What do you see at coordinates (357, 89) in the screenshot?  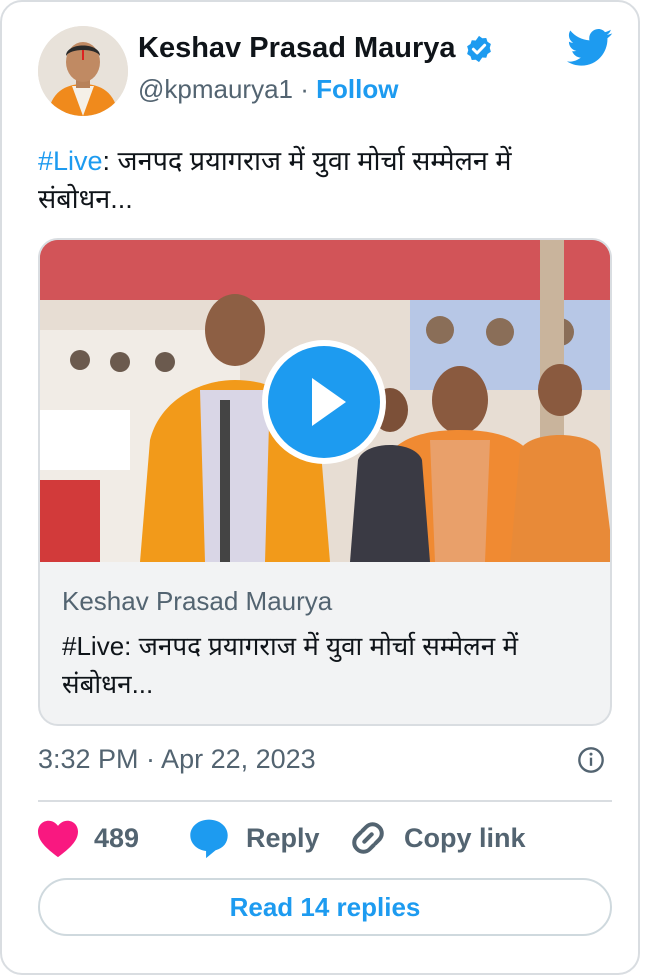 I see `follow-button: Follow` at bounding box center [357, 89].